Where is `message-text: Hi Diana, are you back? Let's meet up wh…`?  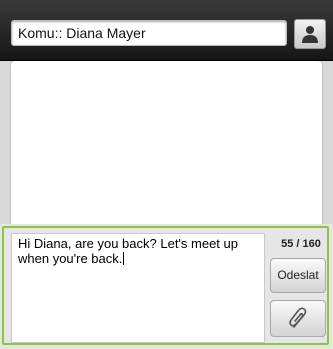 message-text: Hi Diana, are you back? Let's meet up wh… is located at coordinates (128, 251).